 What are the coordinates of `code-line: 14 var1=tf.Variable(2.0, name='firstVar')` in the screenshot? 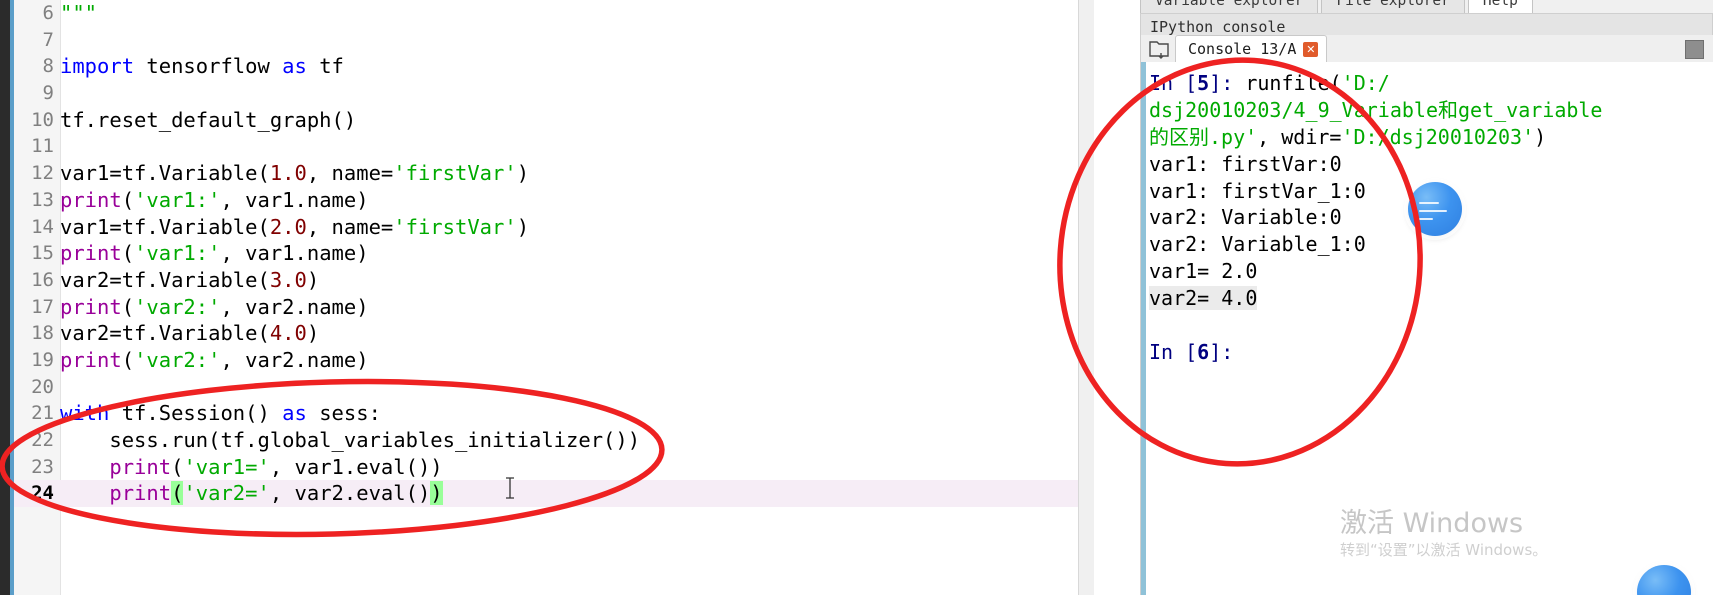 It's located at (546, 227).